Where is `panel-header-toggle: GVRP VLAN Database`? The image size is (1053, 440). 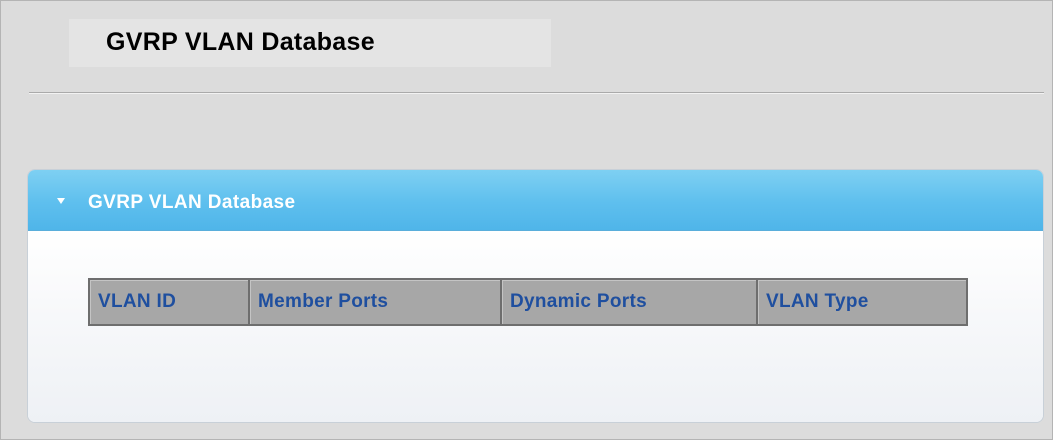
panel-header-toggle: GVRP VLAN Database is located at coordinates (535, 200).